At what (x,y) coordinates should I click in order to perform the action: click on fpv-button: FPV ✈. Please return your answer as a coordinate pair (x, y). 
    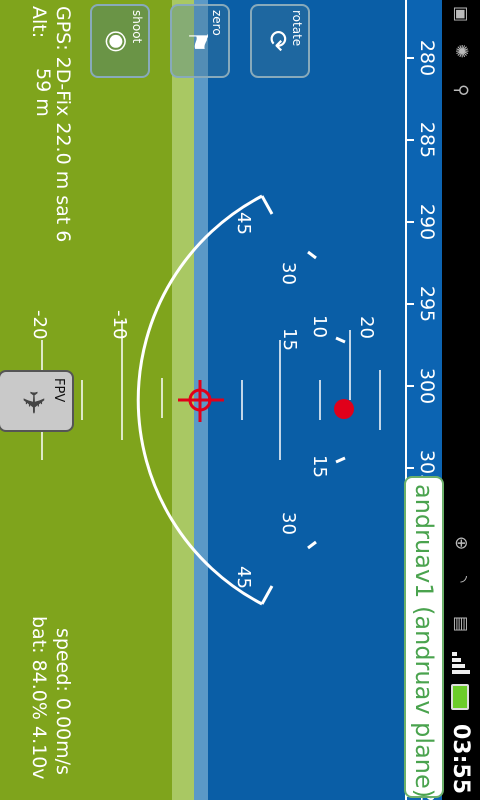
    Looking at the image, I should click on (37, 401).